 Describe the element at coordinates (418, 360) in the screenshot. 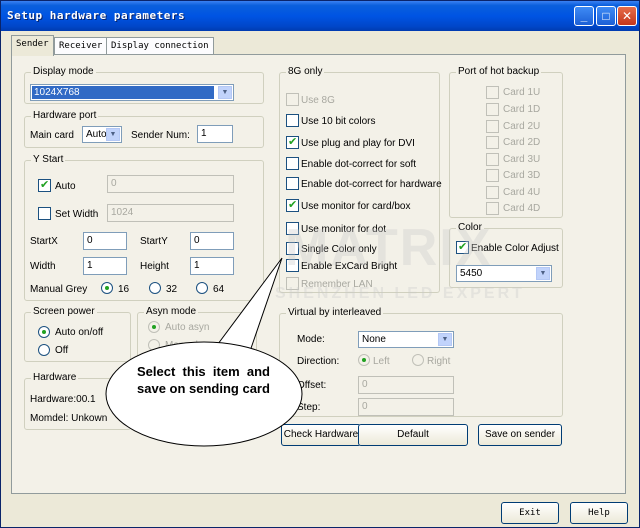

I see `direction-right-radio` at that location.